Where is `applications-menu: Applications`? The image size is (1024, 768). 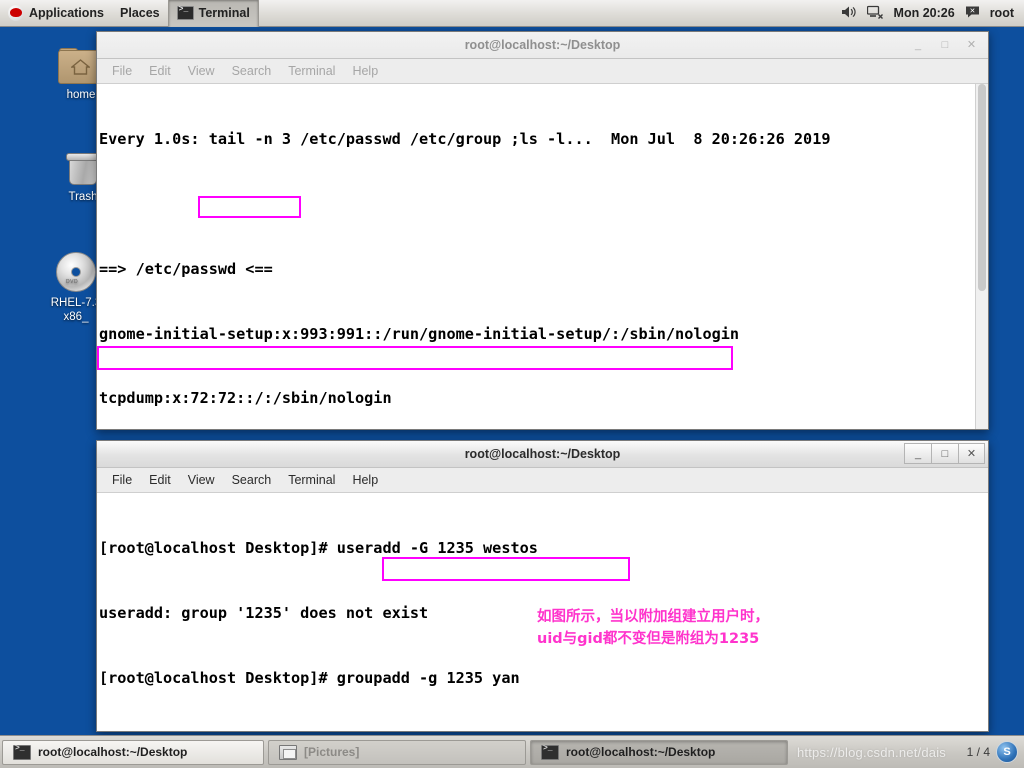
applications-menu: Applications is located at coordinates (56, 13).